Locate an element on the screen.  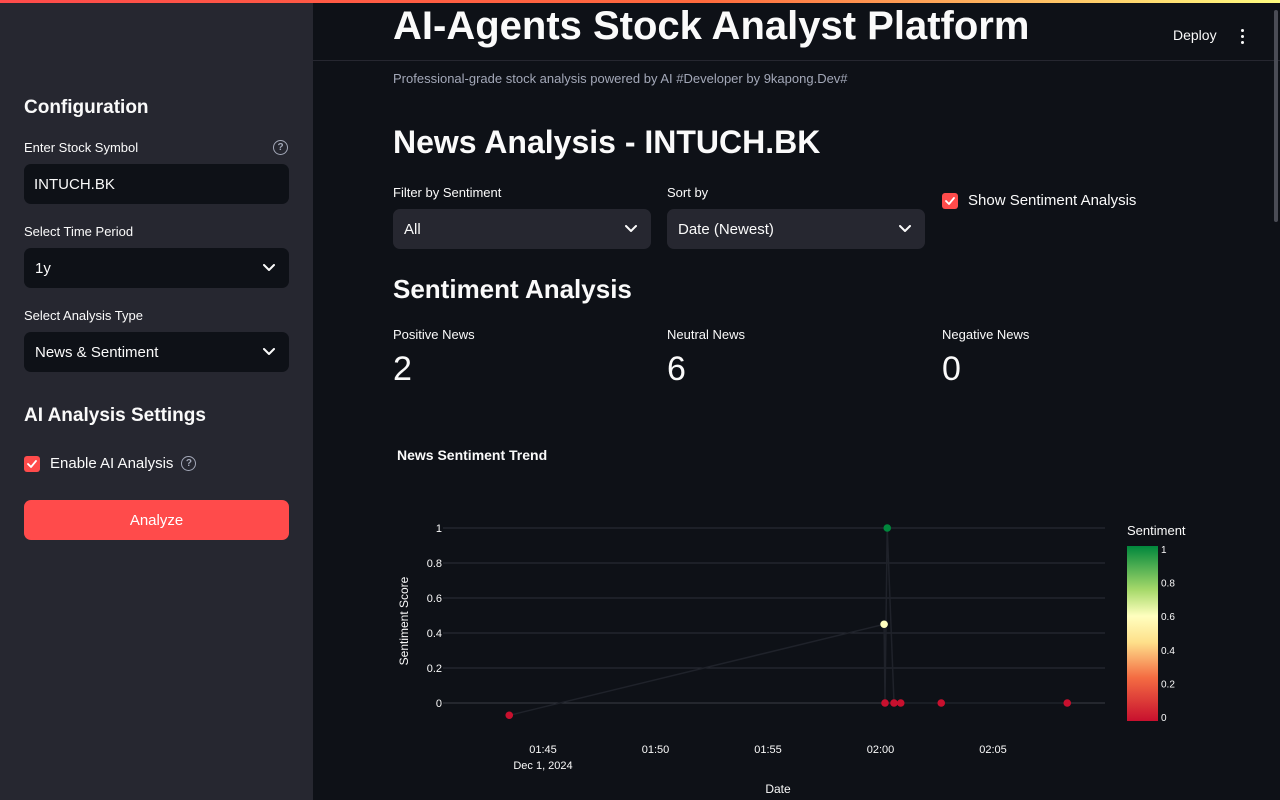
colorbar-tick-label: 0.2 is located at coordinates (1168, 684).